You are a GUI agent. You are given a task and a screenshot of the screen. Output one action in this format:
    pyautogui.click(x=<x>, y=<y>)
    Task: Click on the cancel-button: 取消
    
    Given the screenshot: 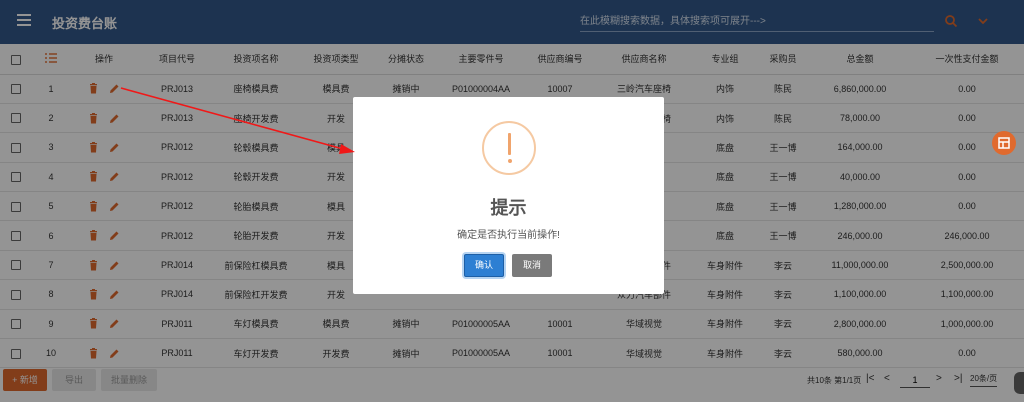 What is the action you would take?
    pyautogui.click(x=532, y=265)
    